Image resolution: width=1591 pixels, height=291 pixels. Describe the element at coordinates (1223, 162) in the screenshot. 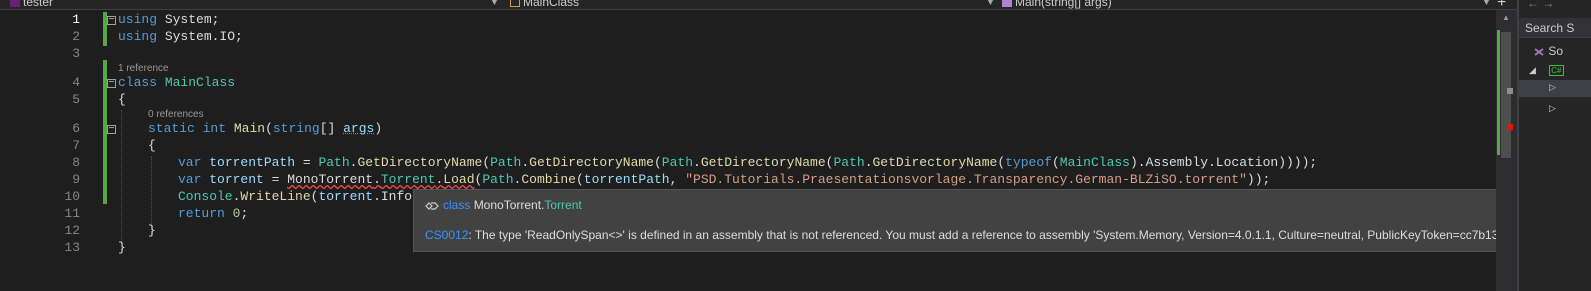

I see `code-text: ).Assembly.Location))));` at that location.